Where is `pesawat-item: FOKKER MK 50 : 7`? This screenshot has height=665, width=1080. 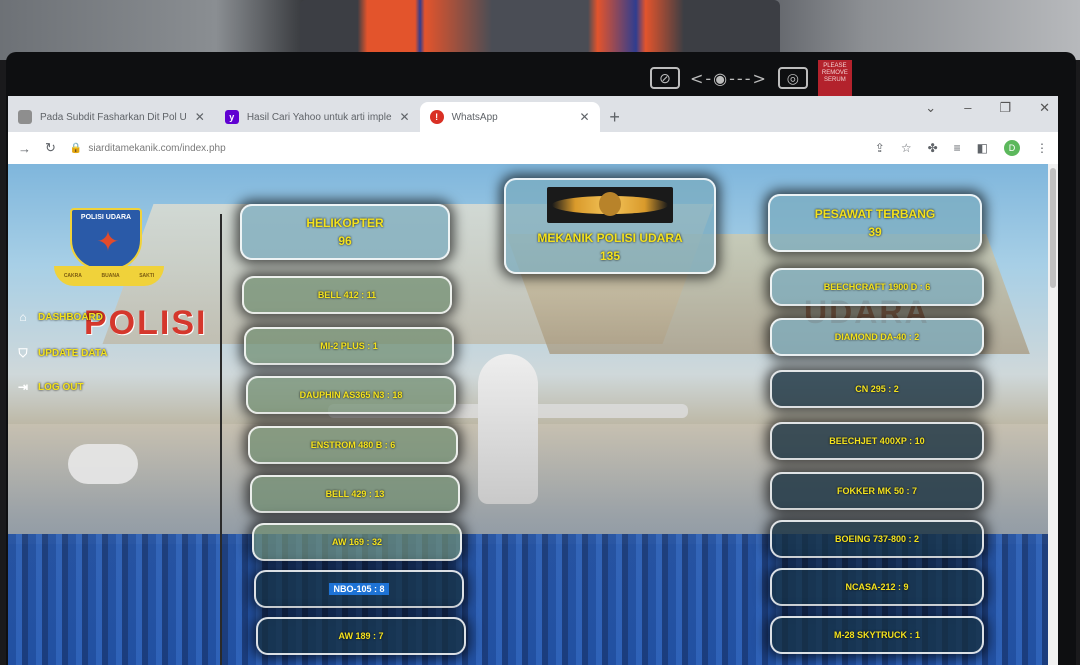 pesawat-item: FOKKER MK 50 : 7 is located at coordinates (877, 491).